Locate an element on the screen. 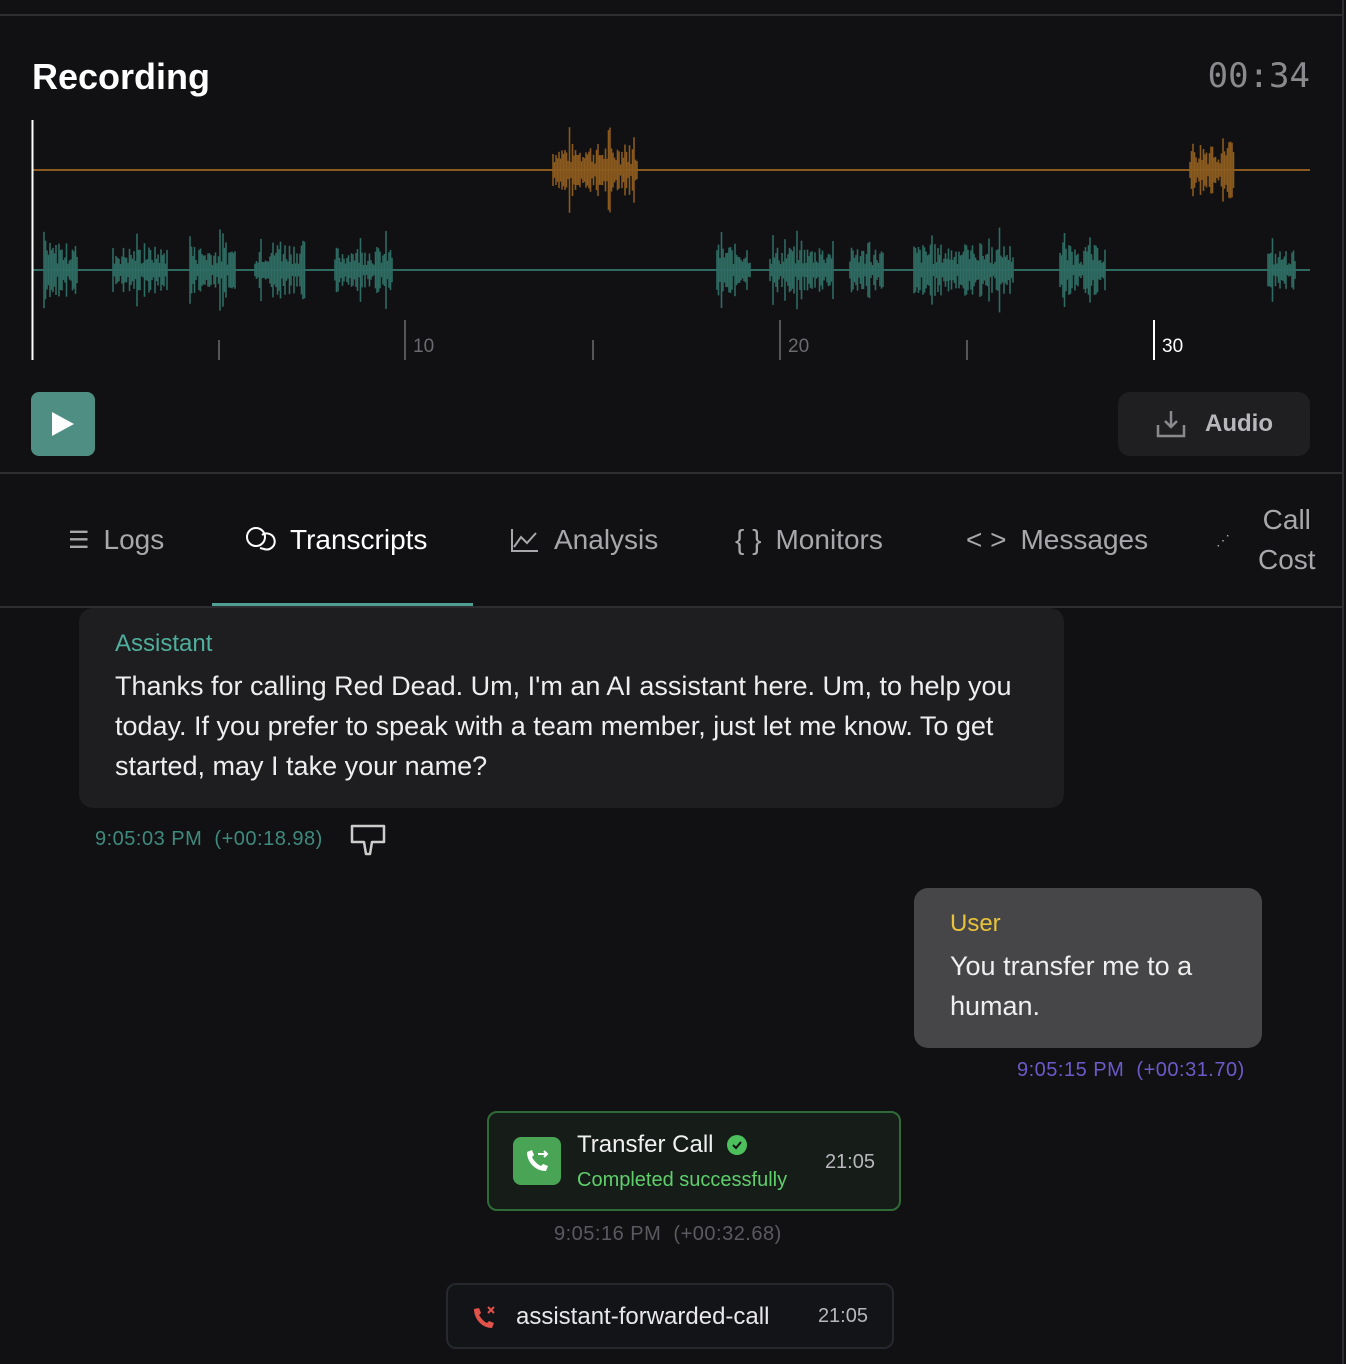 The height and width of the screenshot is (1364, 1346). tab-logs: ☰ Logs is located at coordinates (116, 540).